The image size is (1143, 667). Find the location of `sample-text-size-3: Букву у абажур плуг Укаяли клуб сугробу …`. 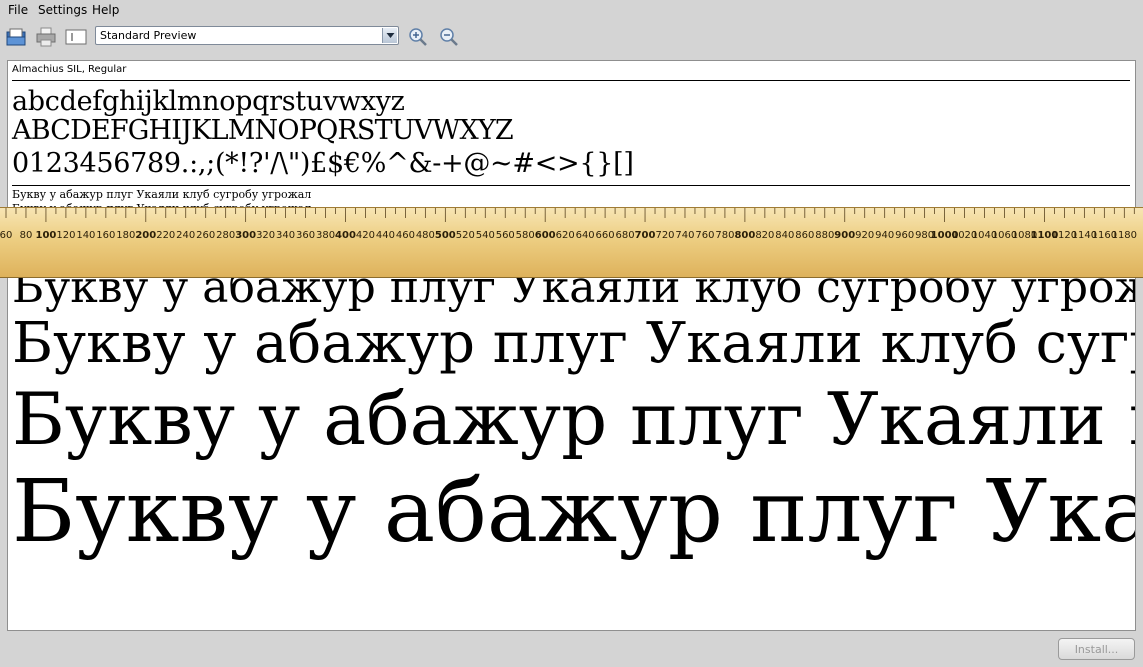

sample-text-size-3: Букву у абажур плуг Укаяли клуб сугробу … is located at coordinates (573, 419).